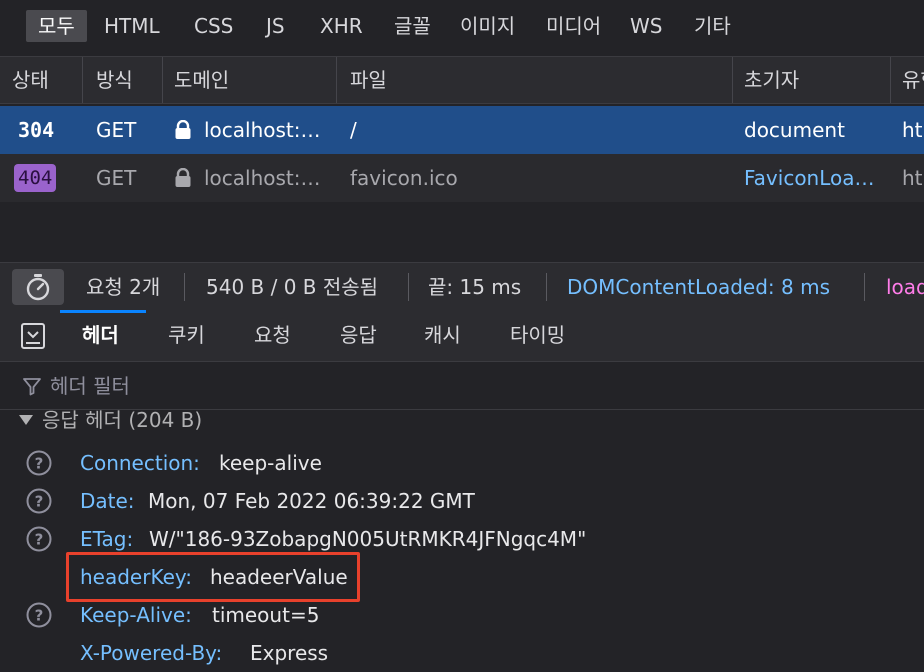 The height and width of the screenshot is (672, 924). I want to click on response-headers-title: 응답 헤더 (204 B), so click(122, 420).